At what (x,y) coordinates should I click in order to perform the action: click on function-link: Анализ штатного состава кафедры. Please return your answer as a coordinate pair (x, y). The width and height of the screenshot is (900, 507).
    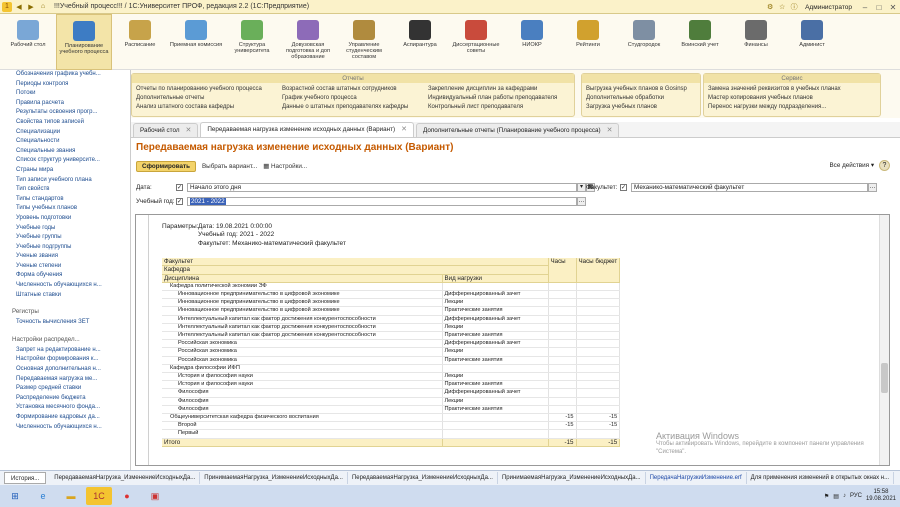
    Looking at the image, I should click on (199, 107).